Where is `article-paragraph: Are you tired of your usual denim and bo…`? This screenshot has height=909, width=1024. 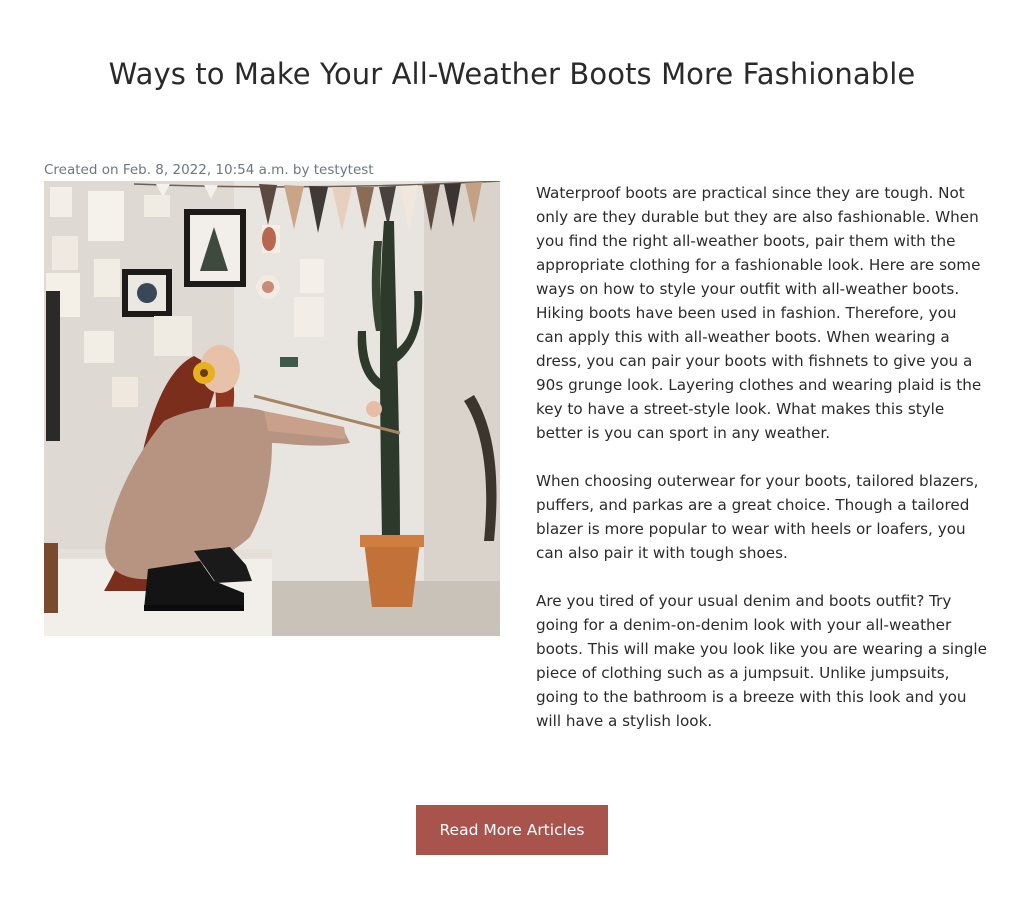
article-paragraph: Are you tired of your usual denim and bo… is located at coordinates (761, 661).